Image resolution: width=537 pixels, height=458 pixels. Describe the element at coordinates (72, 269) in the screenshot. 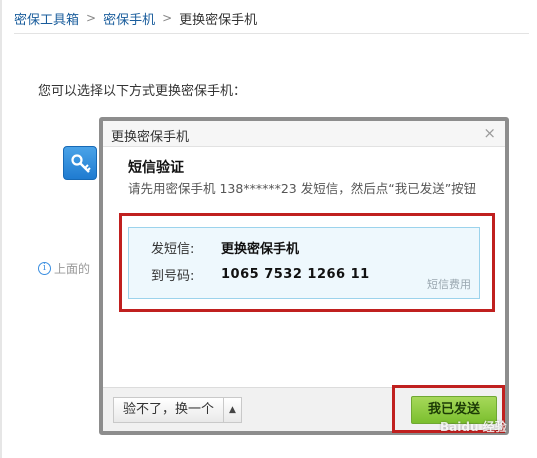

I see `info-text: 上面的` at that location.